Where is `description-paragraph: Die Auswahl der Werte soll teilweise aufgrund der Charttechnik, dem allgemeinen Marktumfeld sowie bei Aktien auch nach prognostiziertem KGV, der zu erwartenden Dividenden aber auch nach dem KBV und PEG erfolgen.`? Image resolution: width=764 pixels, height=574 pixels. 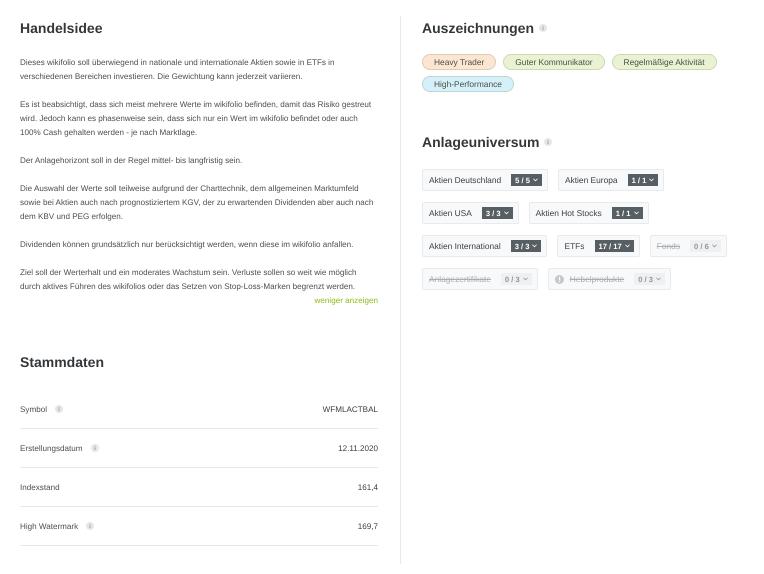 description-paragraph: Die Auswahl der Werte soll teilweise aufgrund der Charttechnik, dem allgemeinen Marktumfeld sowie bei Aktien auch nach prognostiziertem KGV, der zu erwartenden Dividenden aber auch nach dem KBV und PEG erfolgen. is located at coordinates (197, 203).